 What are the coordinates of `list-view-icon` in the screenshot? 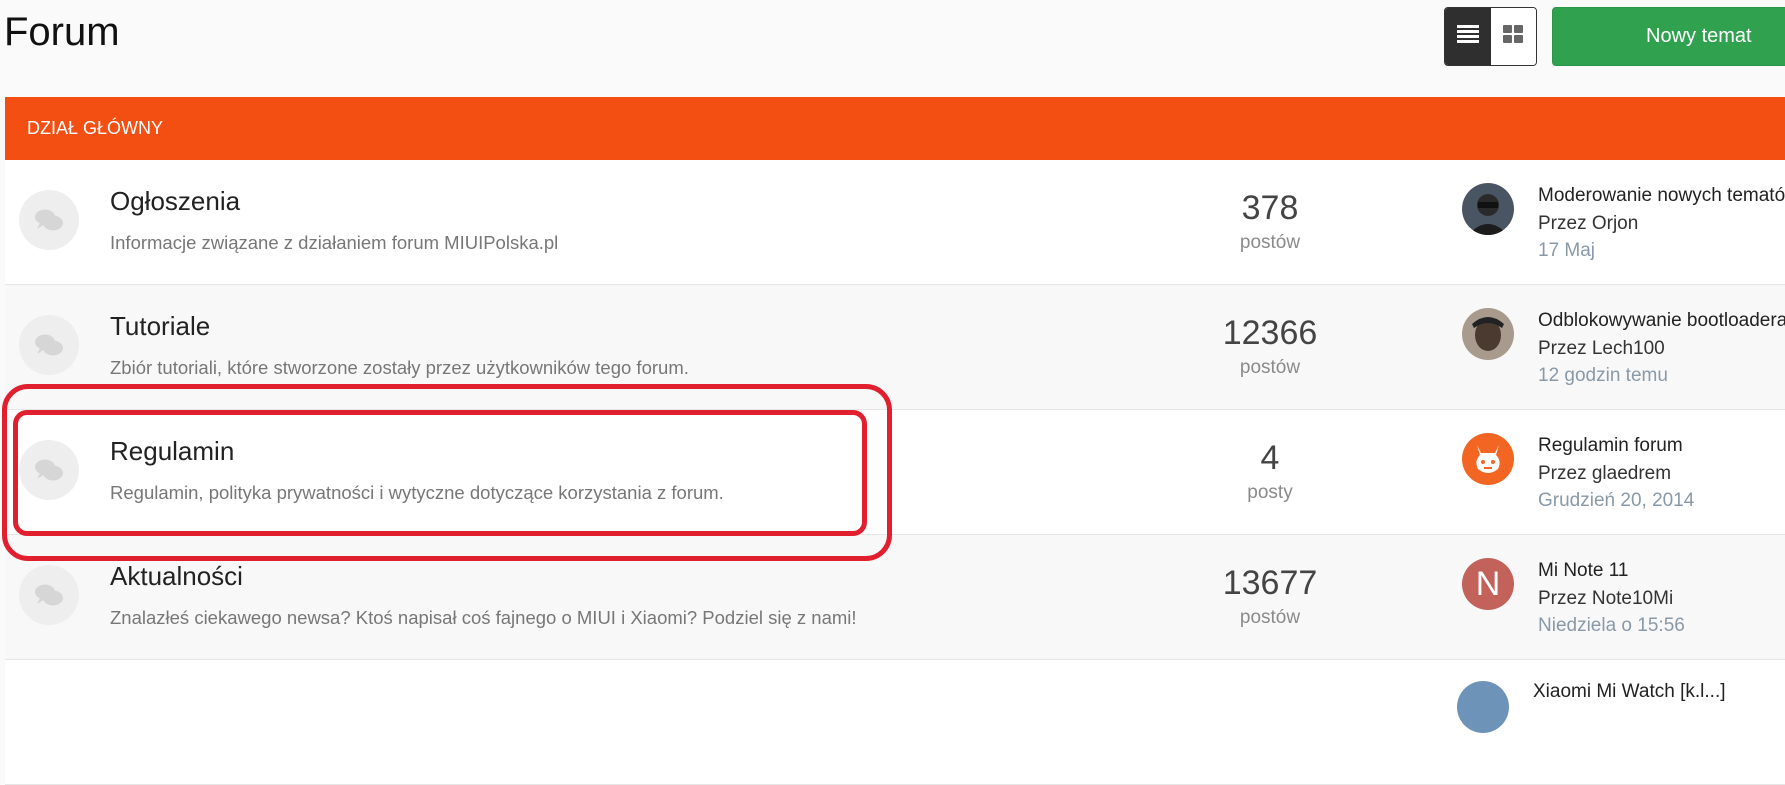 It's located at (1467, 36).